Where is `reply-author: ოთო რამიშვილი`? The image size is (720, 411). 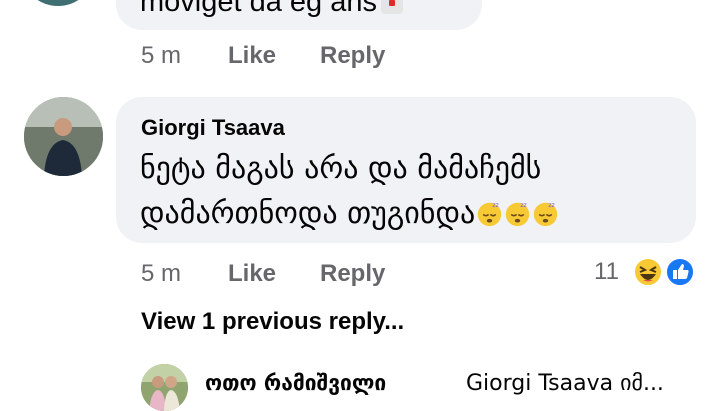 reply-author: ოთო რამიშვილი is located at coordinates (295, 383).